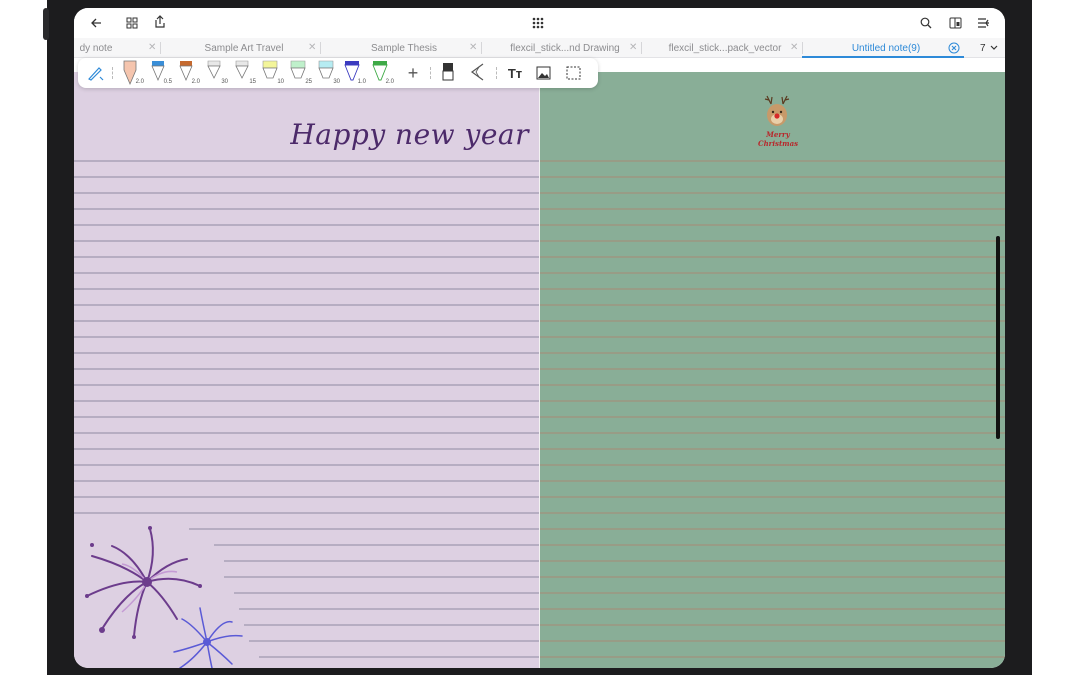  What do you see at coordinates (252, 82) in the screenshot?
I see `pen-size: 15` at bounding box center [252, 82].